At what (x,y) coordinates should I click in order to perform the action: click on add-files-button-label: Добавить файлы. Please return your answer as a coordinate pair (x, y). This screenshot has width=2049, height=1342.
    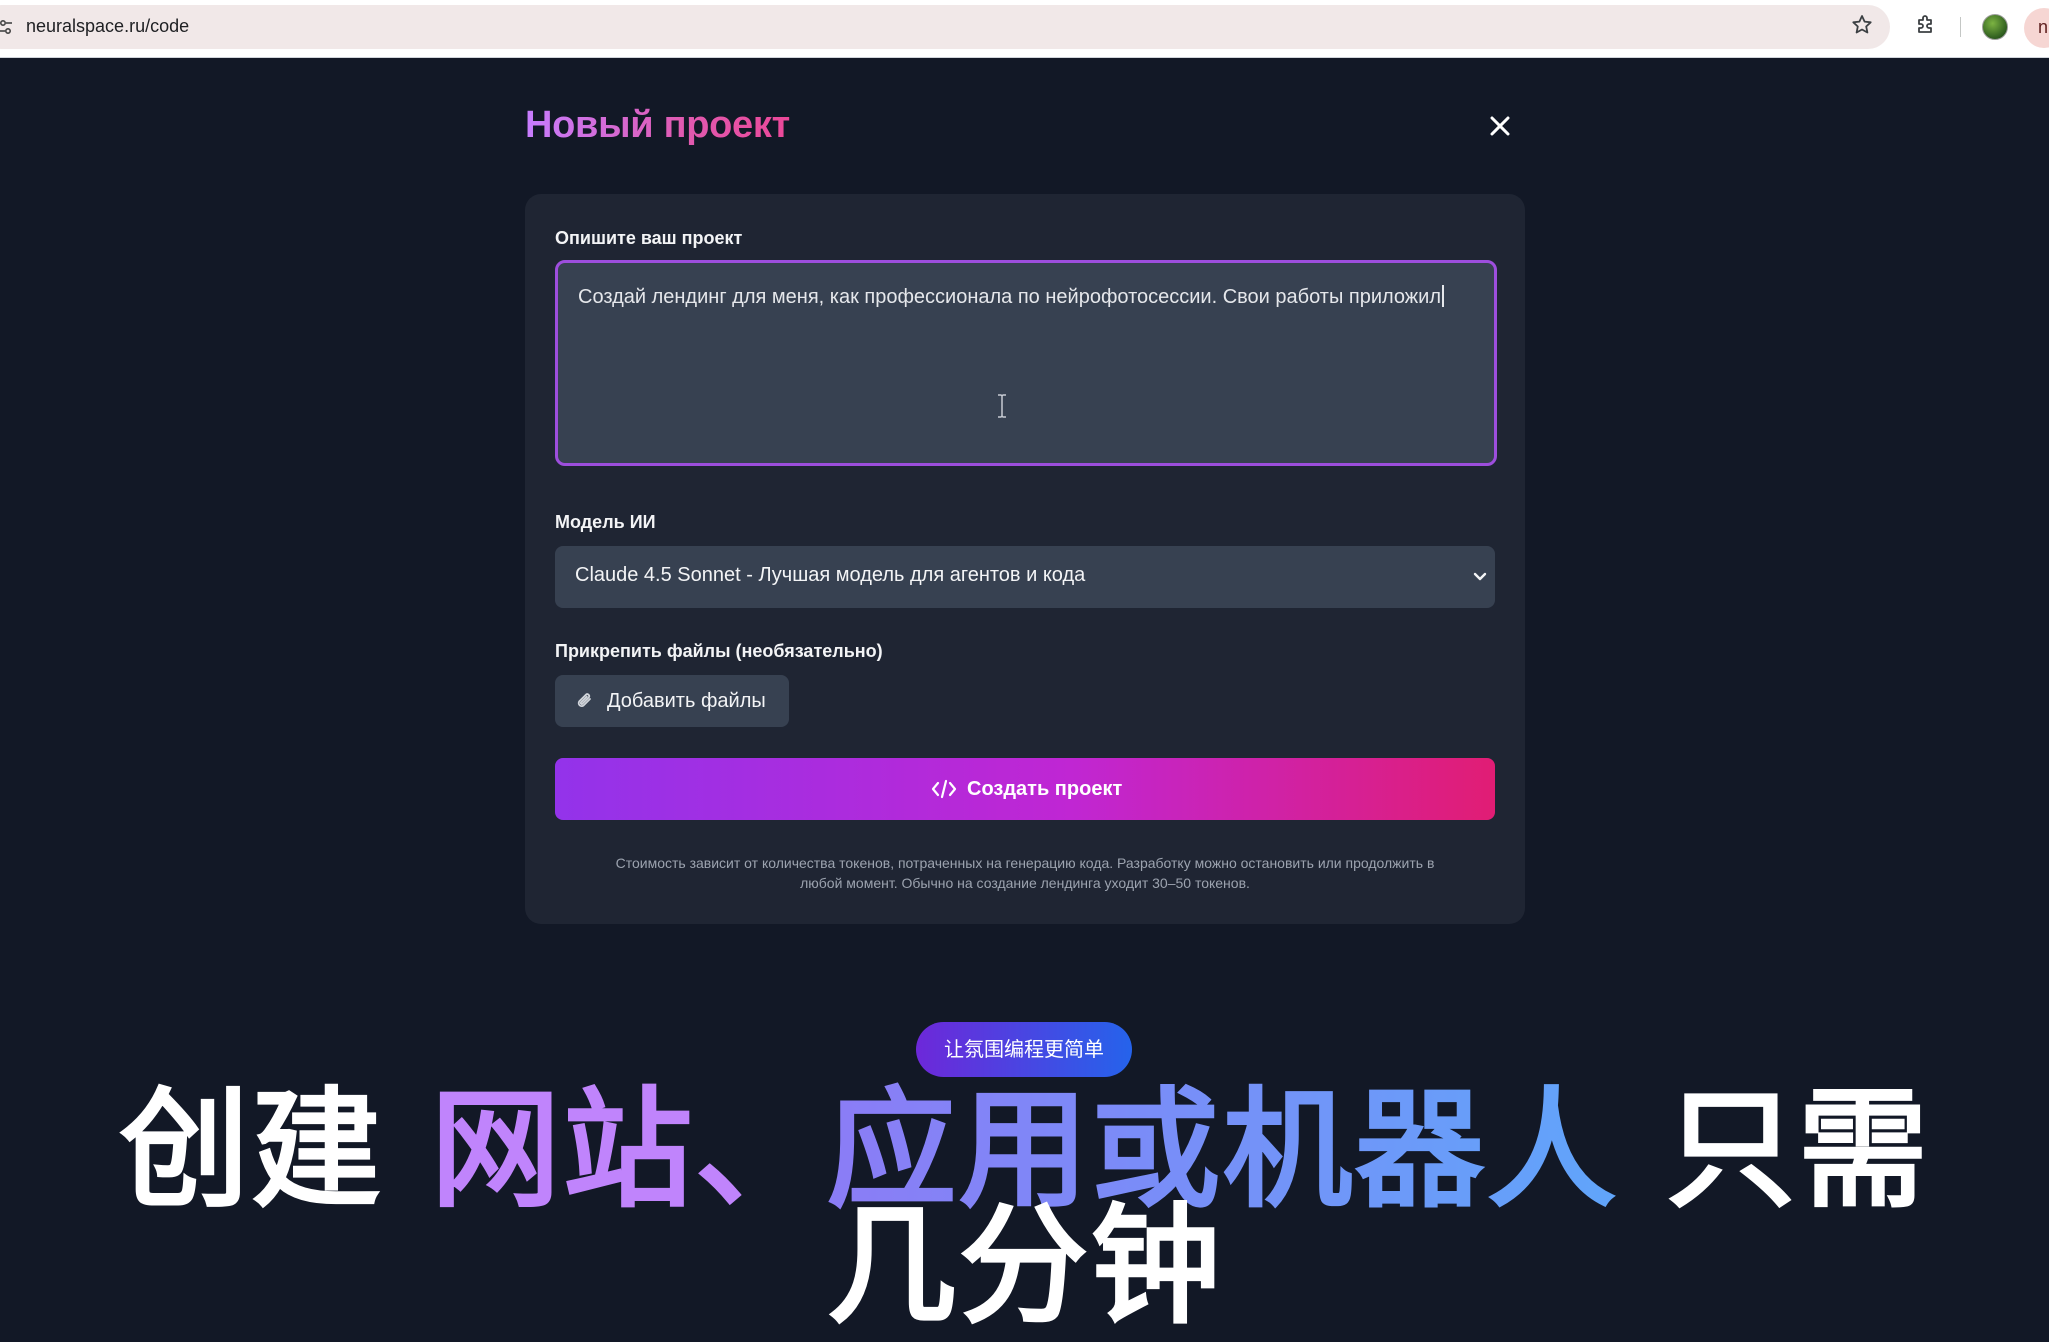
    Looking at the image, I should click on (686, 701).